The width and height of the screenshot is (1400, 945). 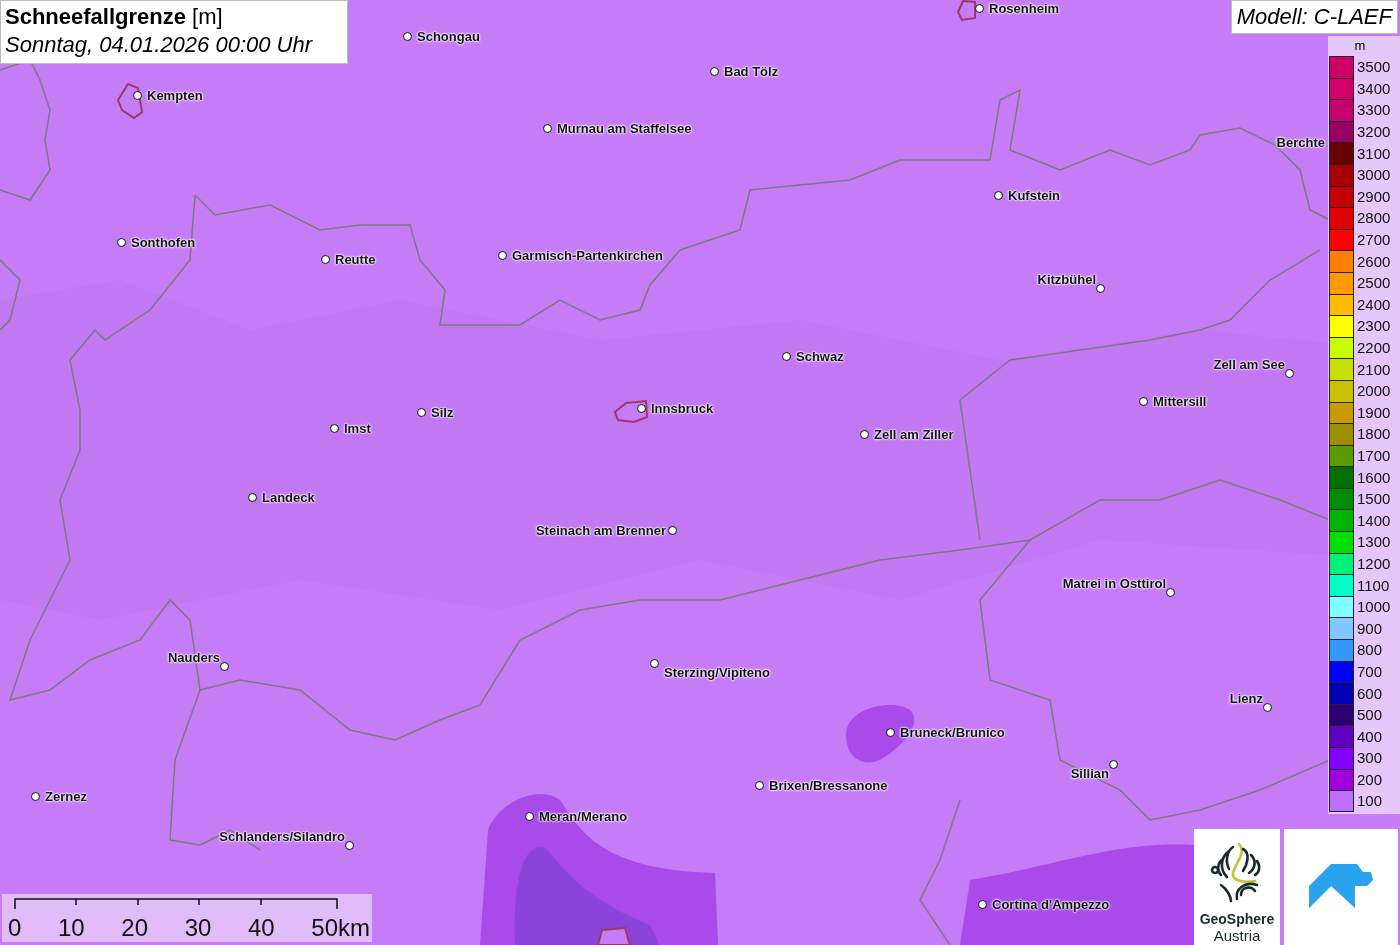 I want to click on city-label: Schlanders/Silandro, so click(x=282, y=837).